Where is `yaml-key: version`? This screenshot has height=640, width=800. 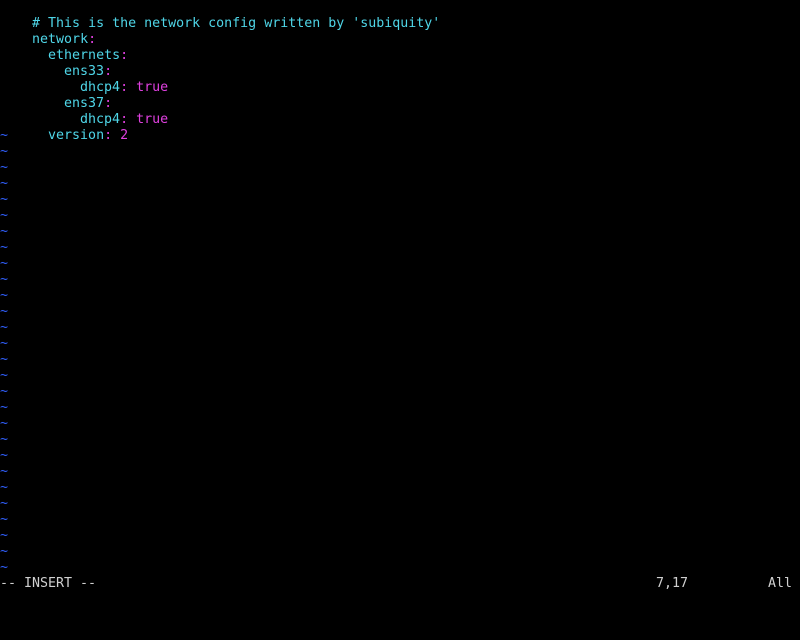 yaml-key: version is located at coordinates (76, 135).